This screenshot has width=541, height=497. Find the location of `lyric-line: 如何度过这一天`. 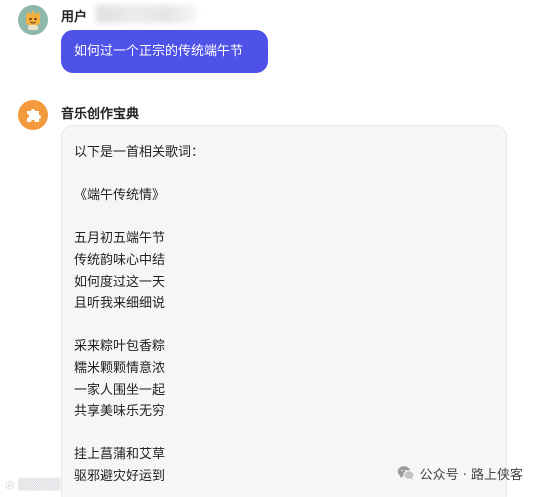

lyric-line: 如何度过这一天 is located at coordinates (120, 282).